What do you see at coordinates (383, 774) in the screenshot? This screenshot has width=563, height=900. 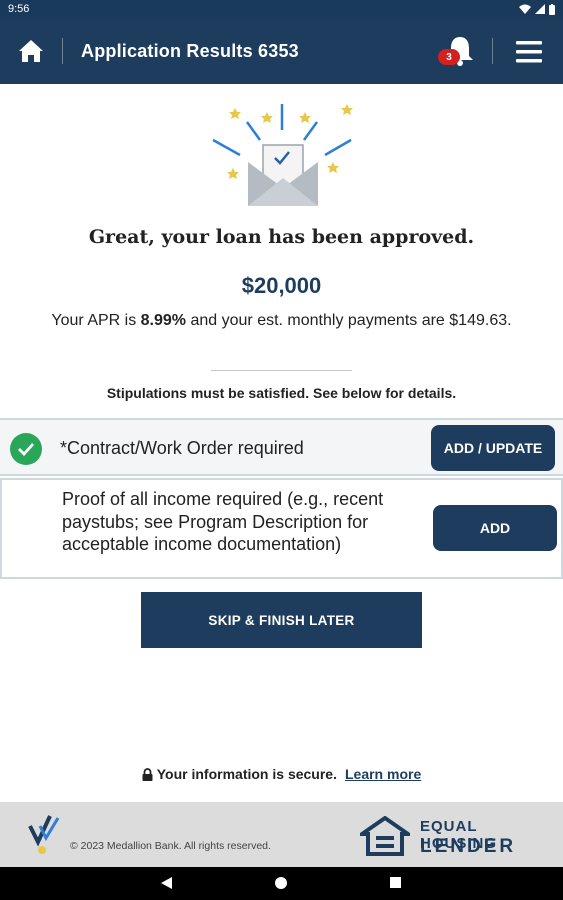 I see `learn-more-link: Learn more` at bounding box center [383, 774].